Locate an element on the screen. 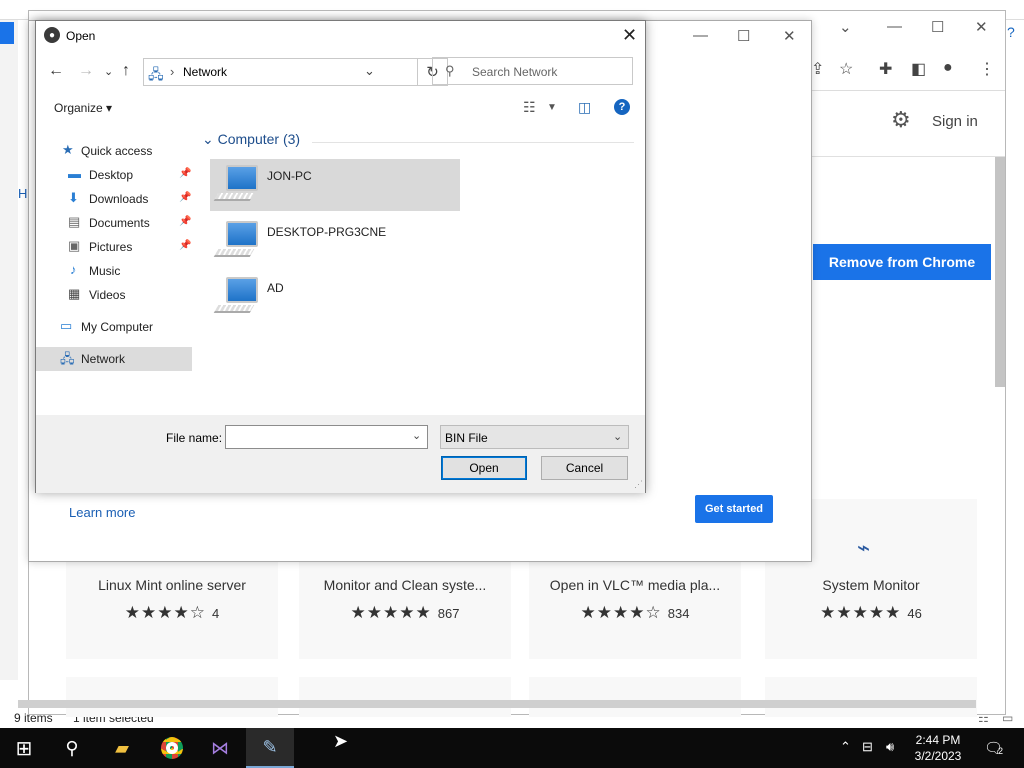 This screenshot has width=1024, height=768. rating-count: 4 is located at coordinates (215, 613).